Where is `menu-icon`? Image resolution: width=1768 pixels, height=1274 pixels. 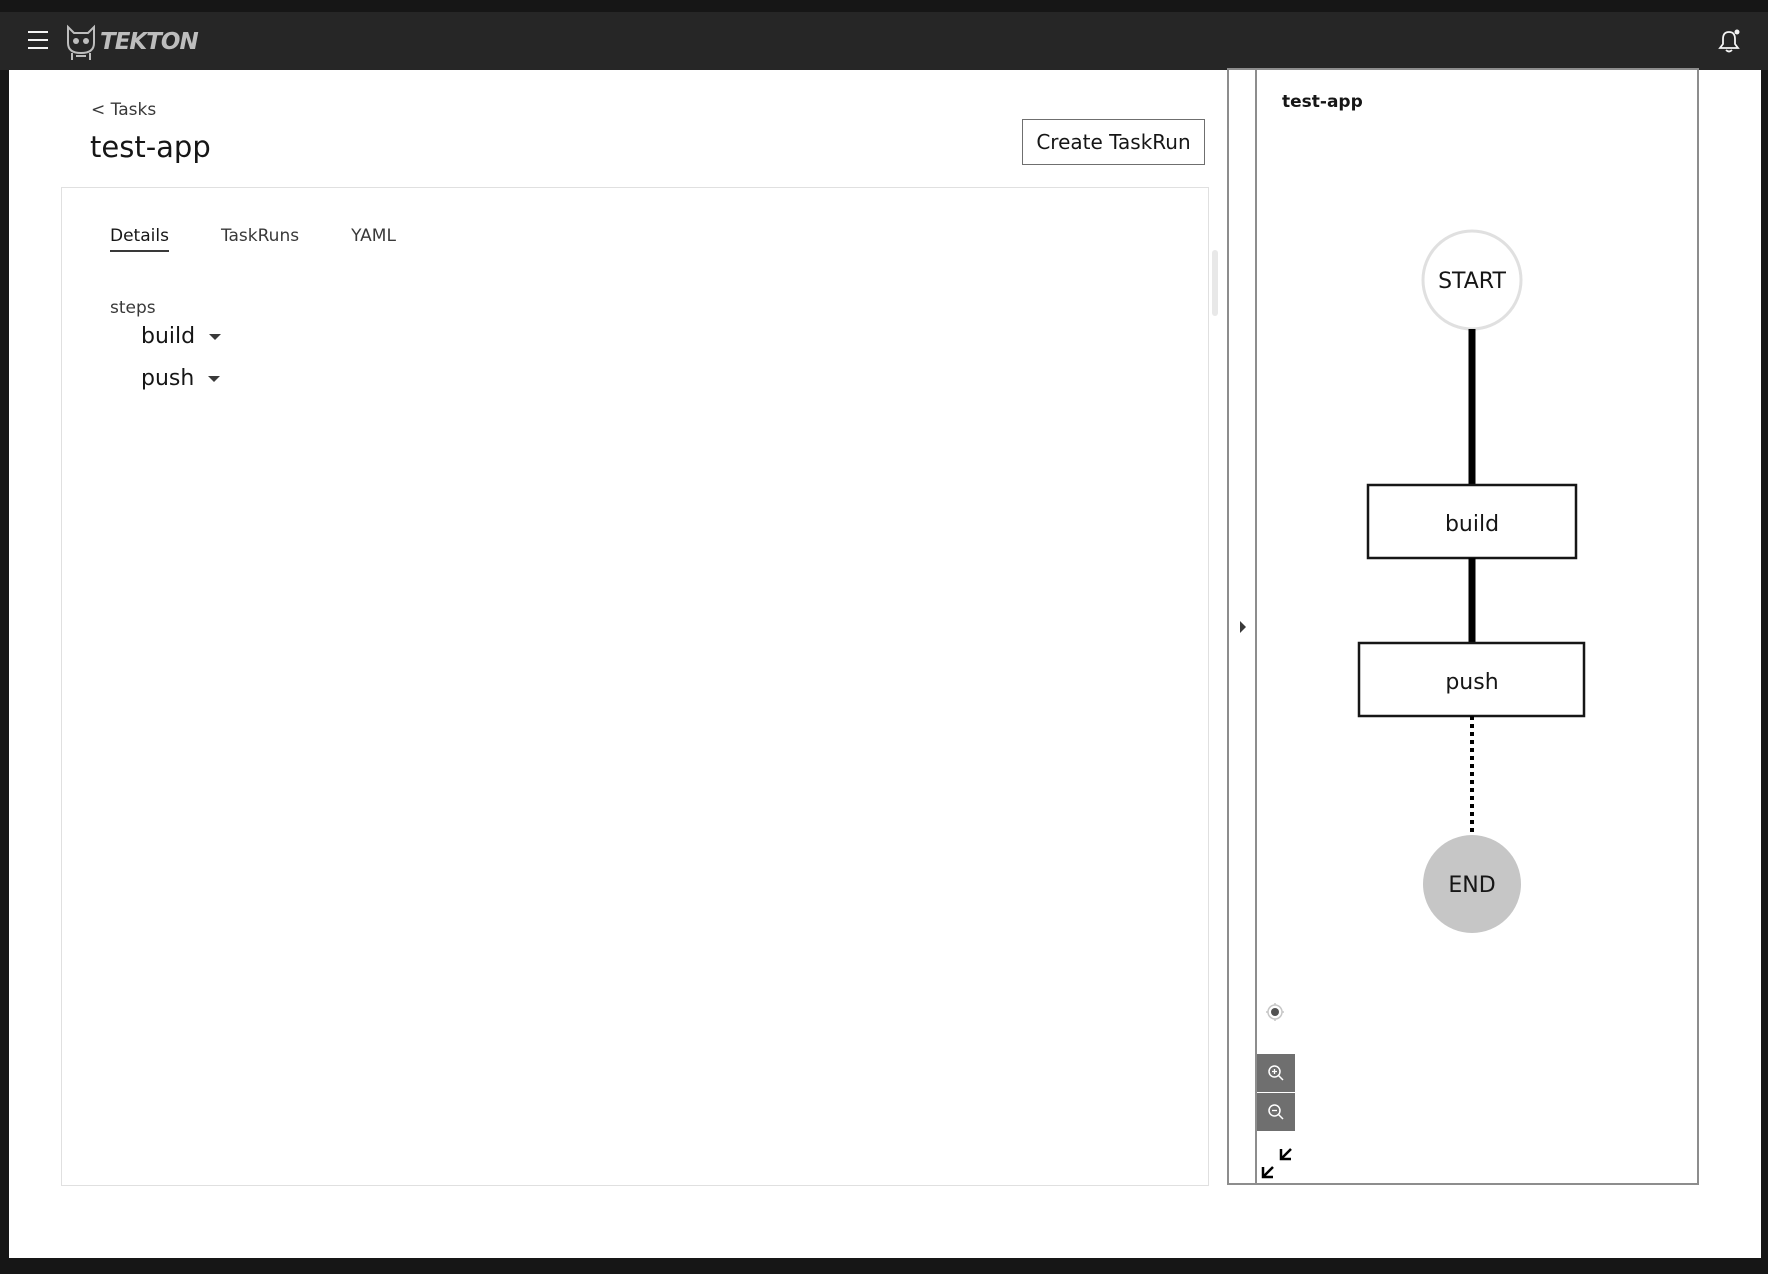
menu-icon is located at coordinates (38, 40).